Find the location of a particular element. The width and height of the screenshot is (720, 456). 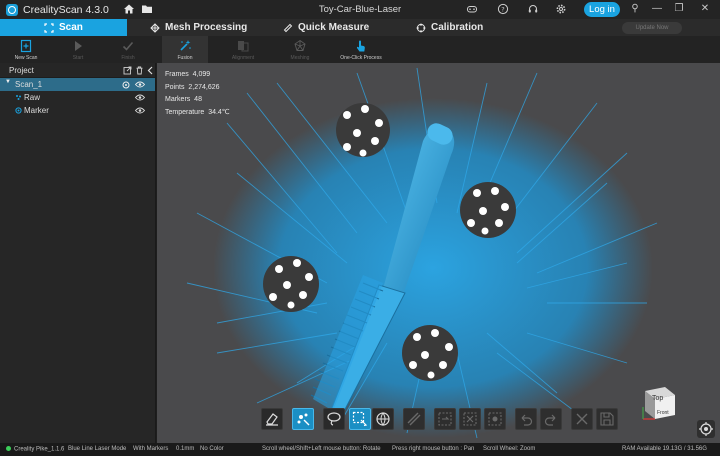

app-logo-icon is located at coordinates (12, 9).